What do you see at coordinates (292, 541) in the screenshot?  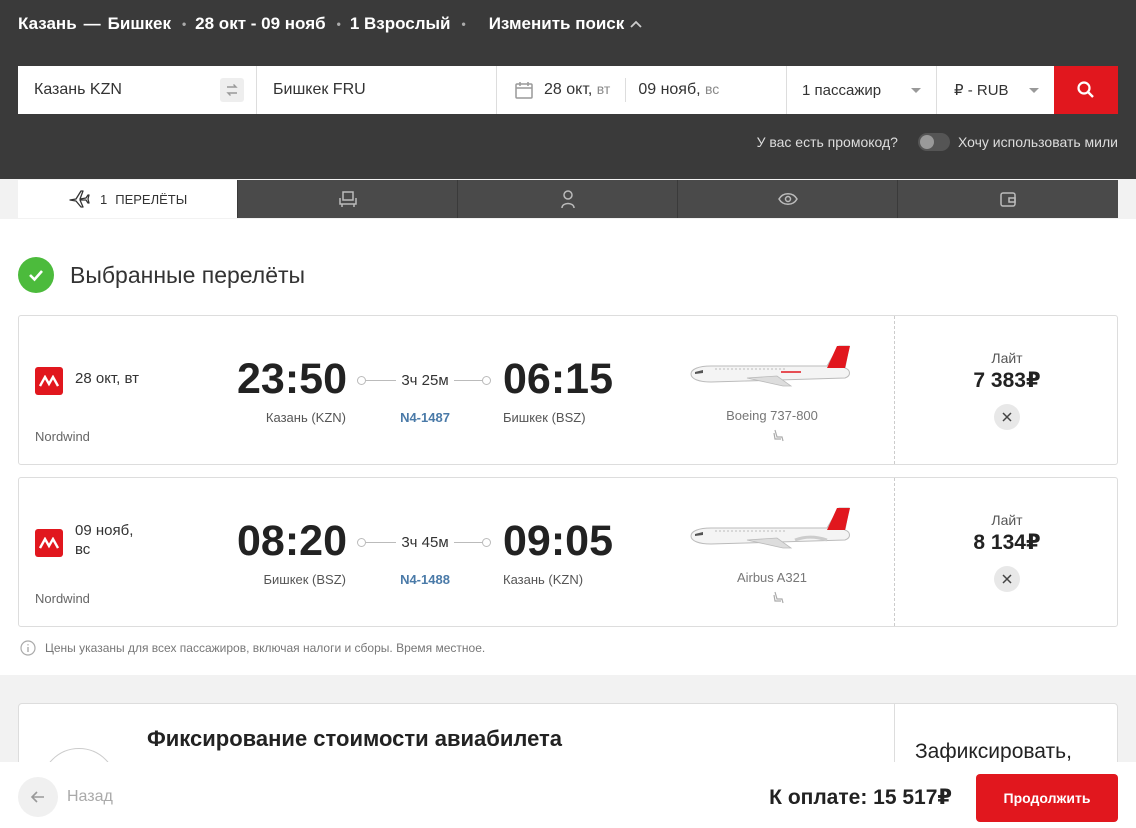 I see `departure-time: 08:20` at bounding box center [292, 541].